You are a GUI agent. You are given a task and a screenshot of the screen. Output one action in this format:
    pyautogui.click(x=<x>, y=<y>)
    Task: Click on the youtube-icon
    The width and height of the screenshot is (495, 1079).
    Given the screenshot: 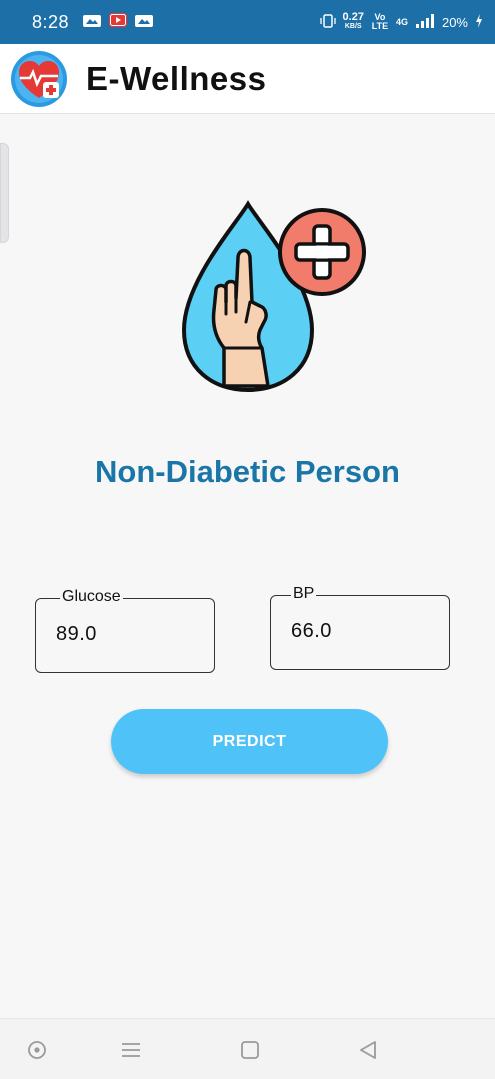 What is the action you would take?
    pyautogui.click(x=118, y=22)
    